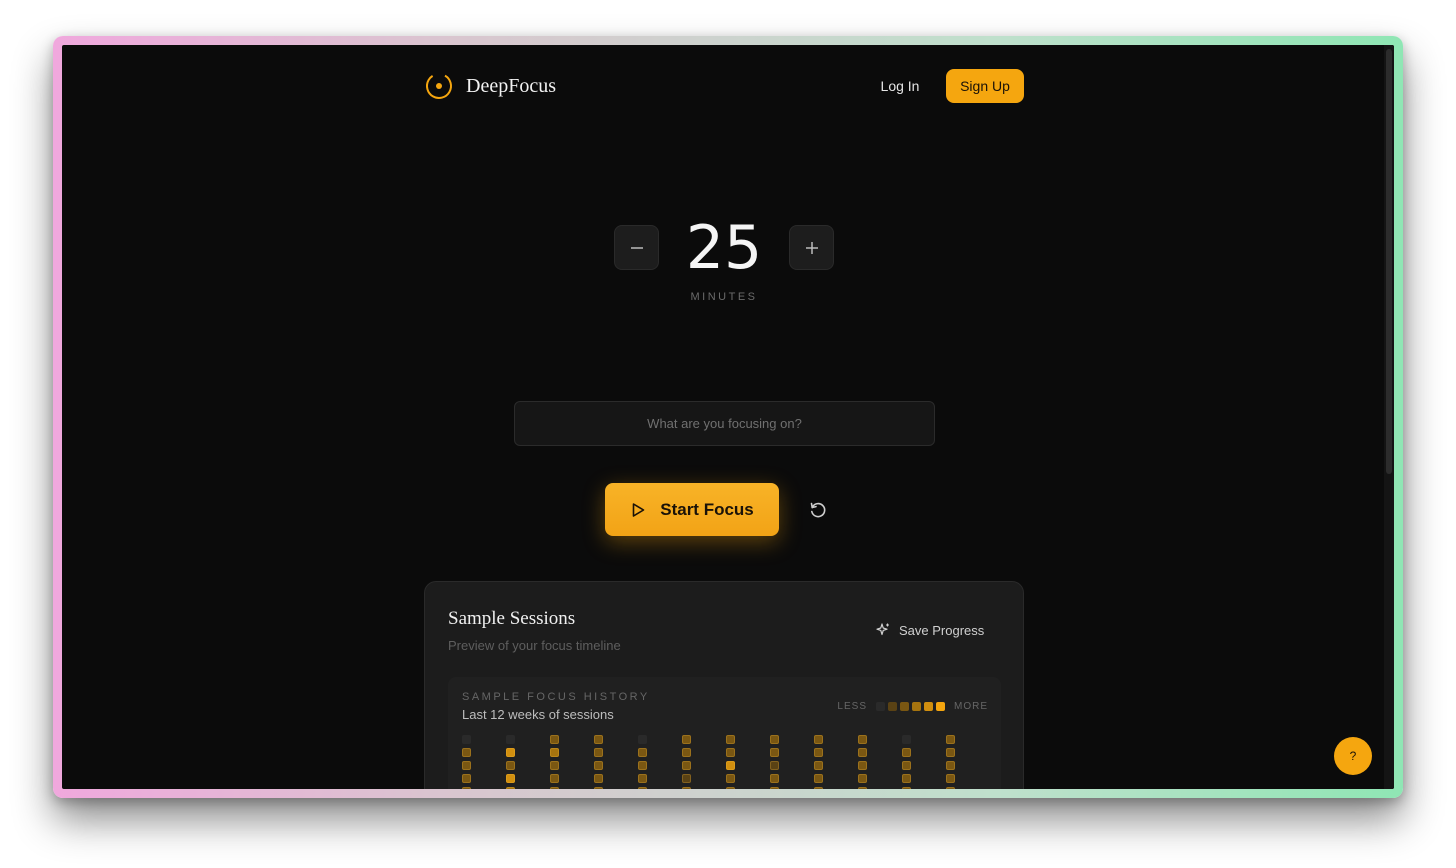 This screenshot has height=868, width=1456. I want to click on reset-icon, so click(818, 510).